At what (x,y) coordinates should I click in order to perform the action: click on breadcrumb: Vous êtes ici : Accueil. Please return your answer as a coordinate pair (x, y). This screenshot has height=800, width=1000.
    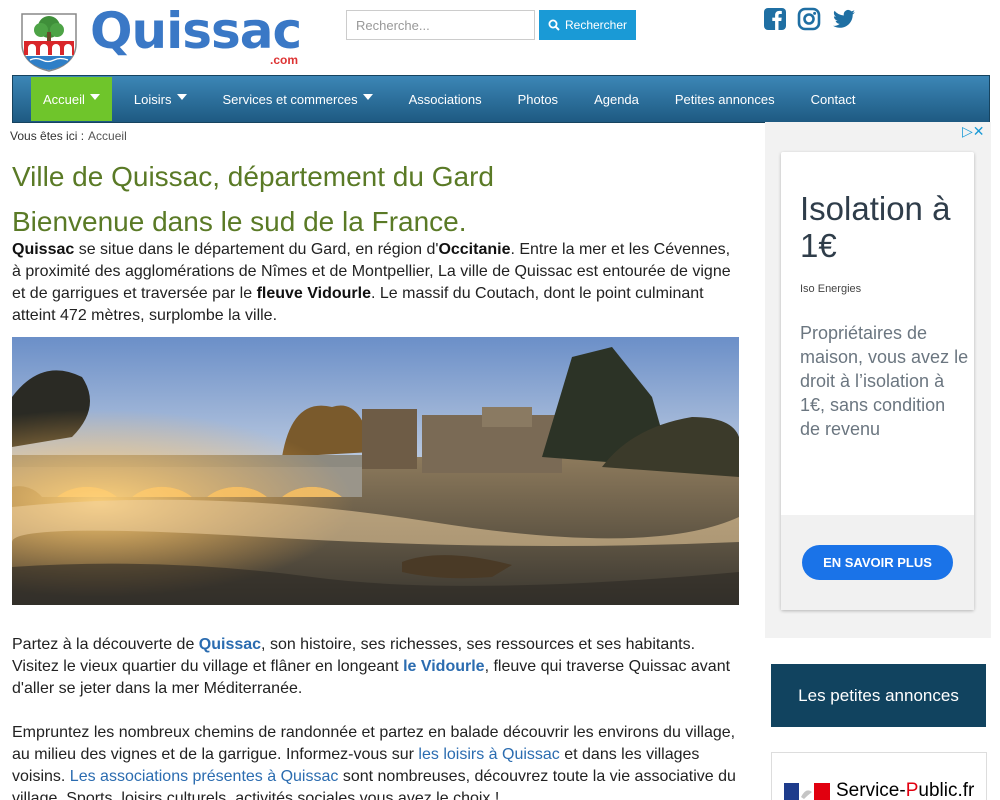
    Looking at the image, I should click on (68, 136).